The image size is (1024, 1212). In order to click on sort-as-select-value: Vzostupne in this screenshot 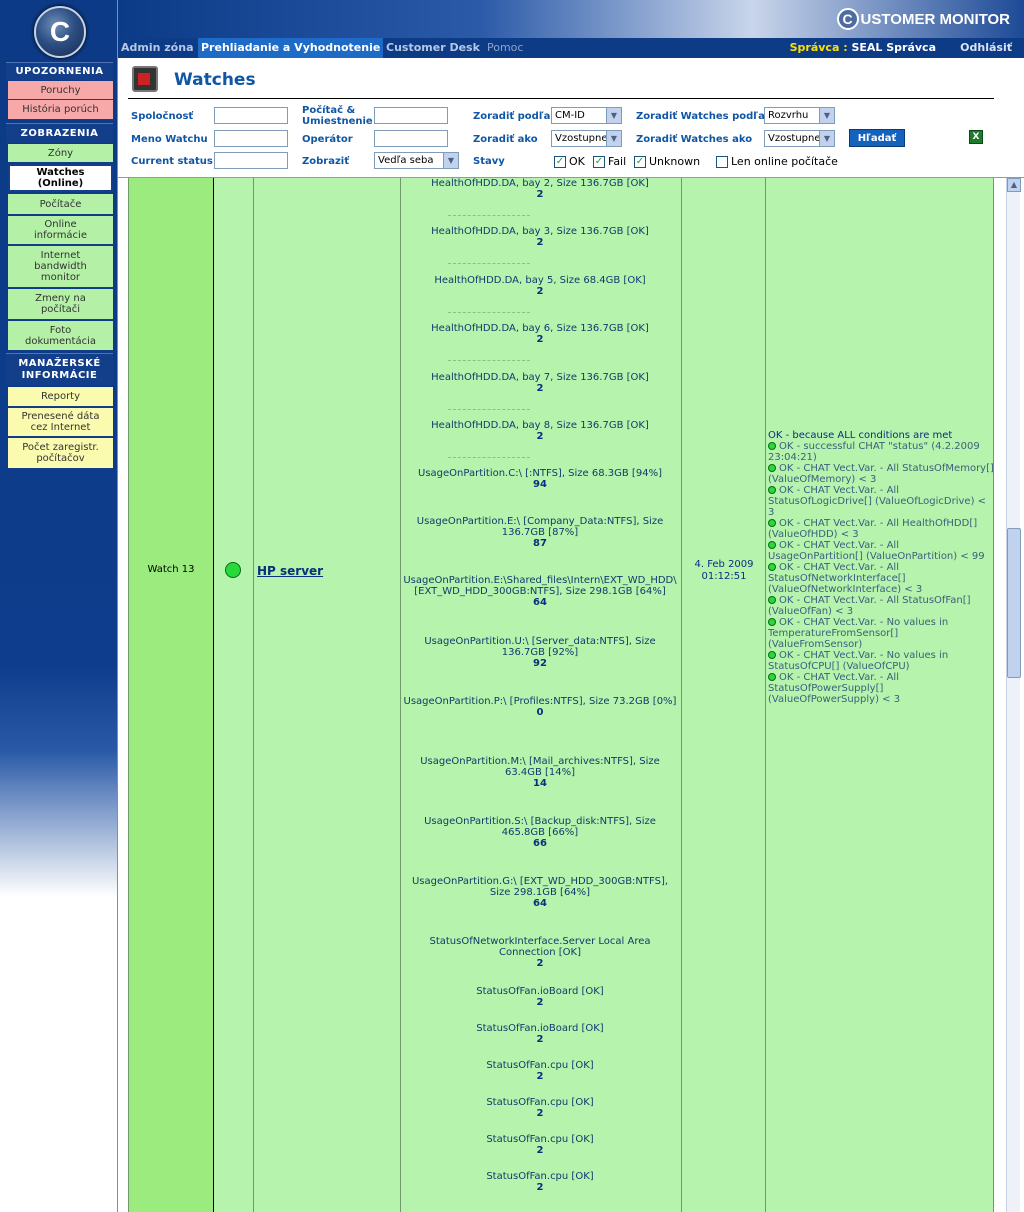, I will do `click(581, 138)`.